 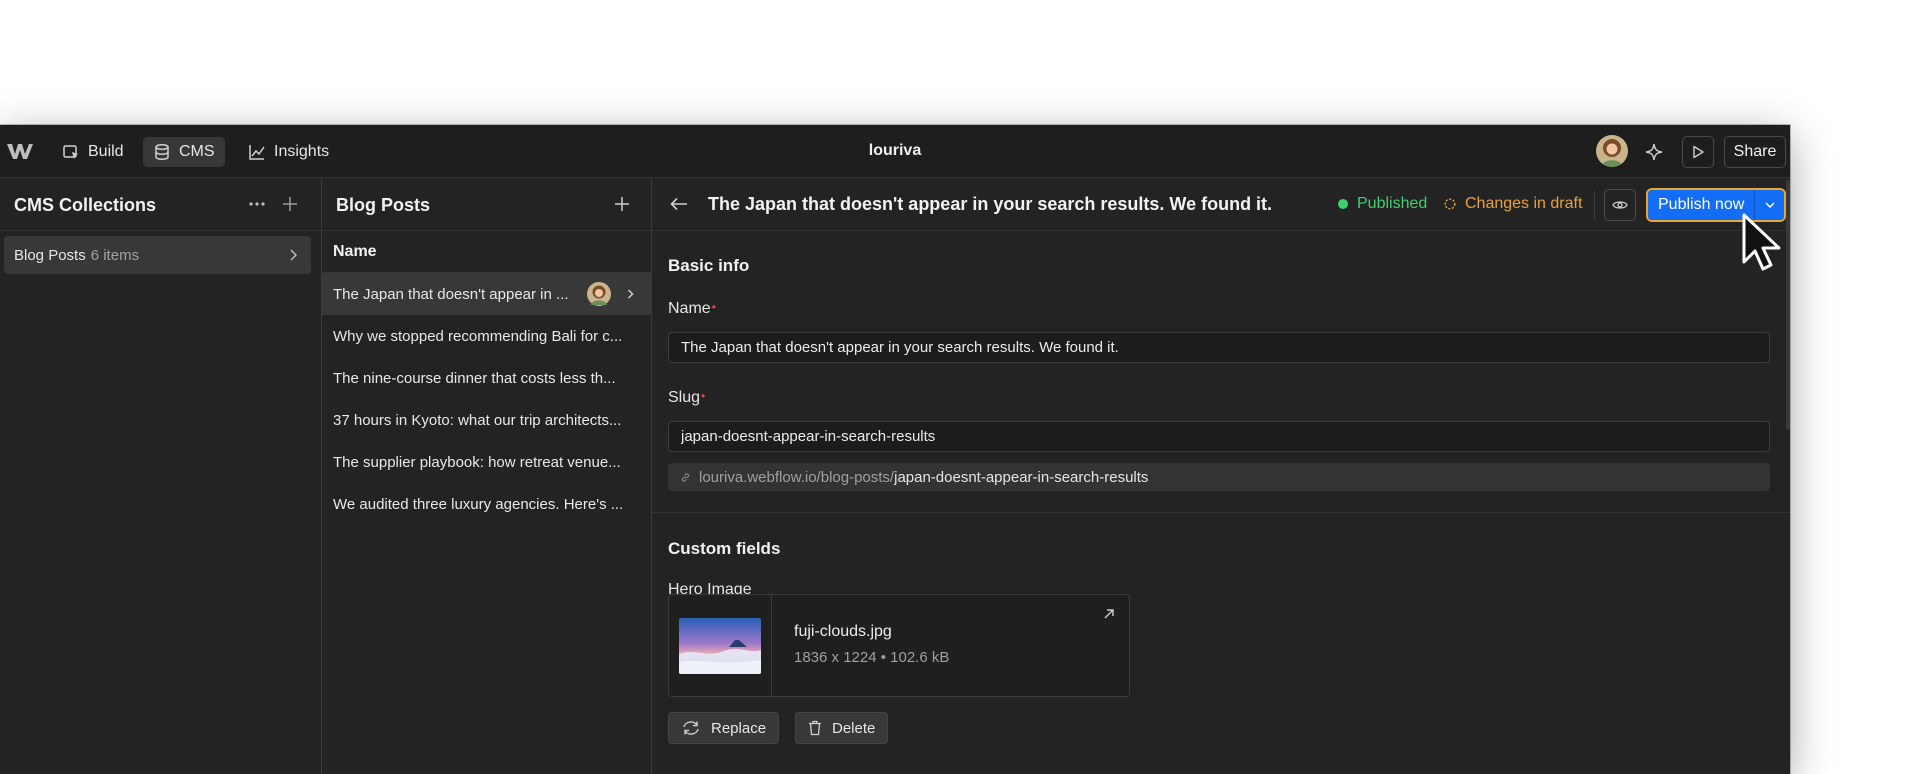 What do you see at coordinates (1219, 436) in the screenshot?
I see `slug-input` at bounding box center [1219, 436].